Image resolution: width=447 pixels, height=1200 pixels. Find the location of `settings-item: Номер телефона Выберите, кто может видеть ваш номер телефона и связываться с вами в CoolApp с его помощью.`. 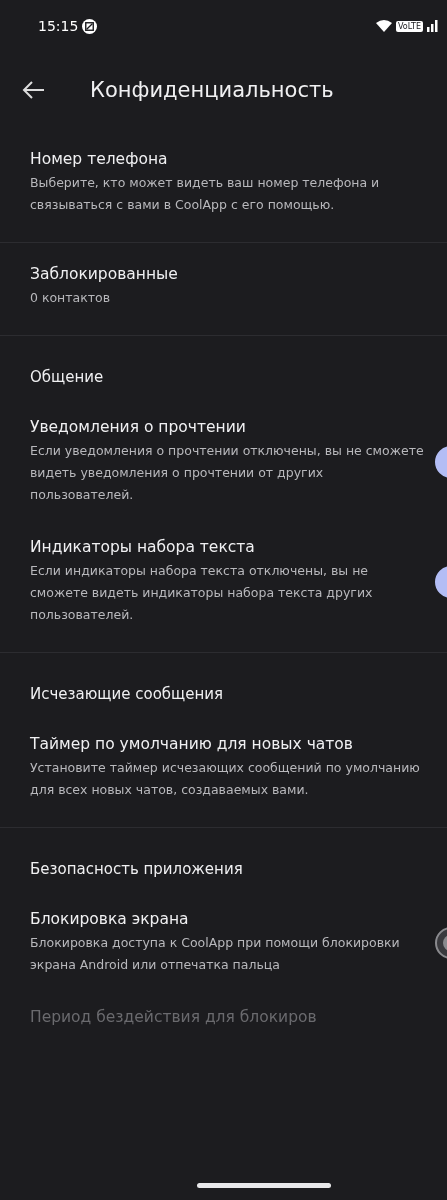

settings-item: Номер телефона Выберите, кто может видеть ваш номер телефона и связываться с вами в CoolApp с его помощью. is located at coordinates (223, 185).